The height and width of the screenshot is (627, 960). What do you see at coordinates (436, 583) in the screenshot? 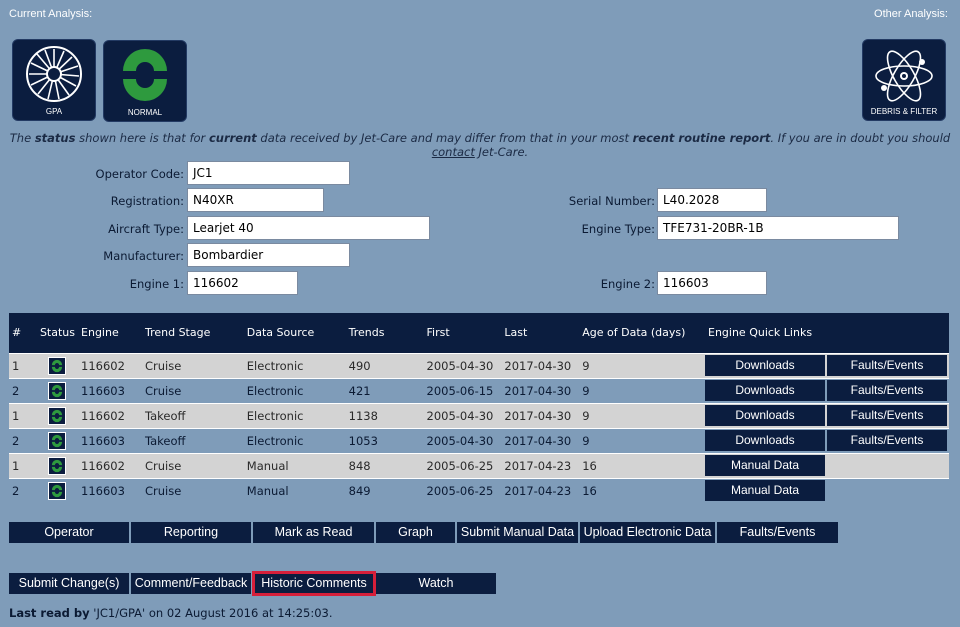
I see `watch-button: Watch` at bounding box center [436, 583].